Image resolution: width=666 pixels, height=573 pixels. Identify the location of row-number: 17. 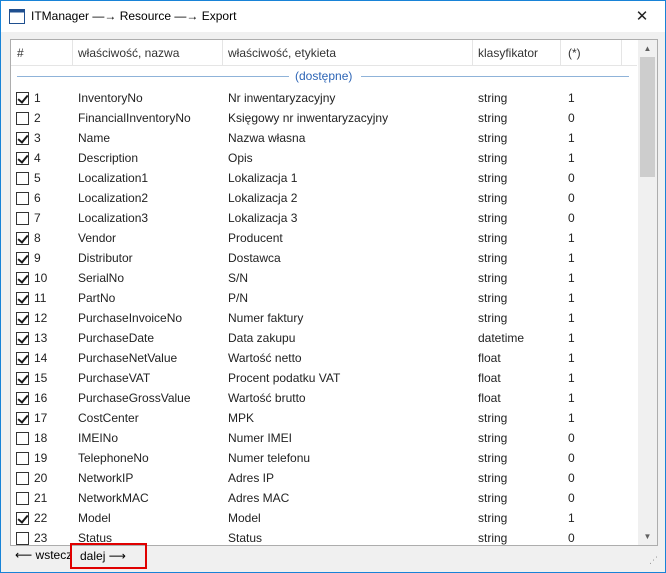
(41, 418).